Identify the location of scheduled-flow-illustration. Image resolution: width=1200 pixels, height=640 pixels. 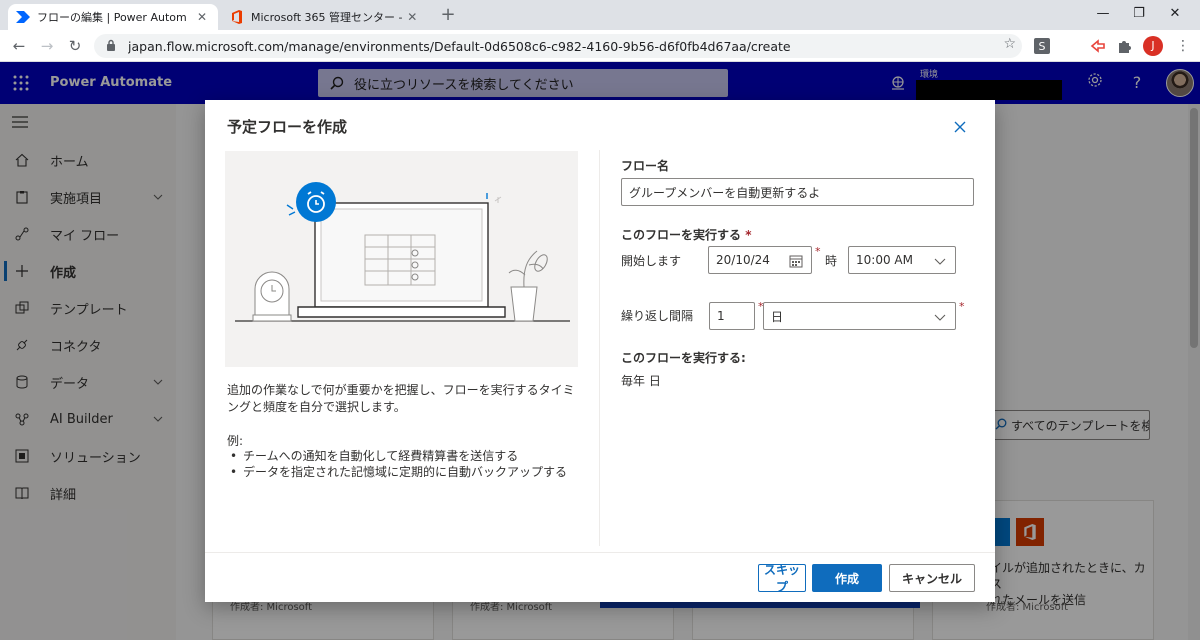
(401, 259).